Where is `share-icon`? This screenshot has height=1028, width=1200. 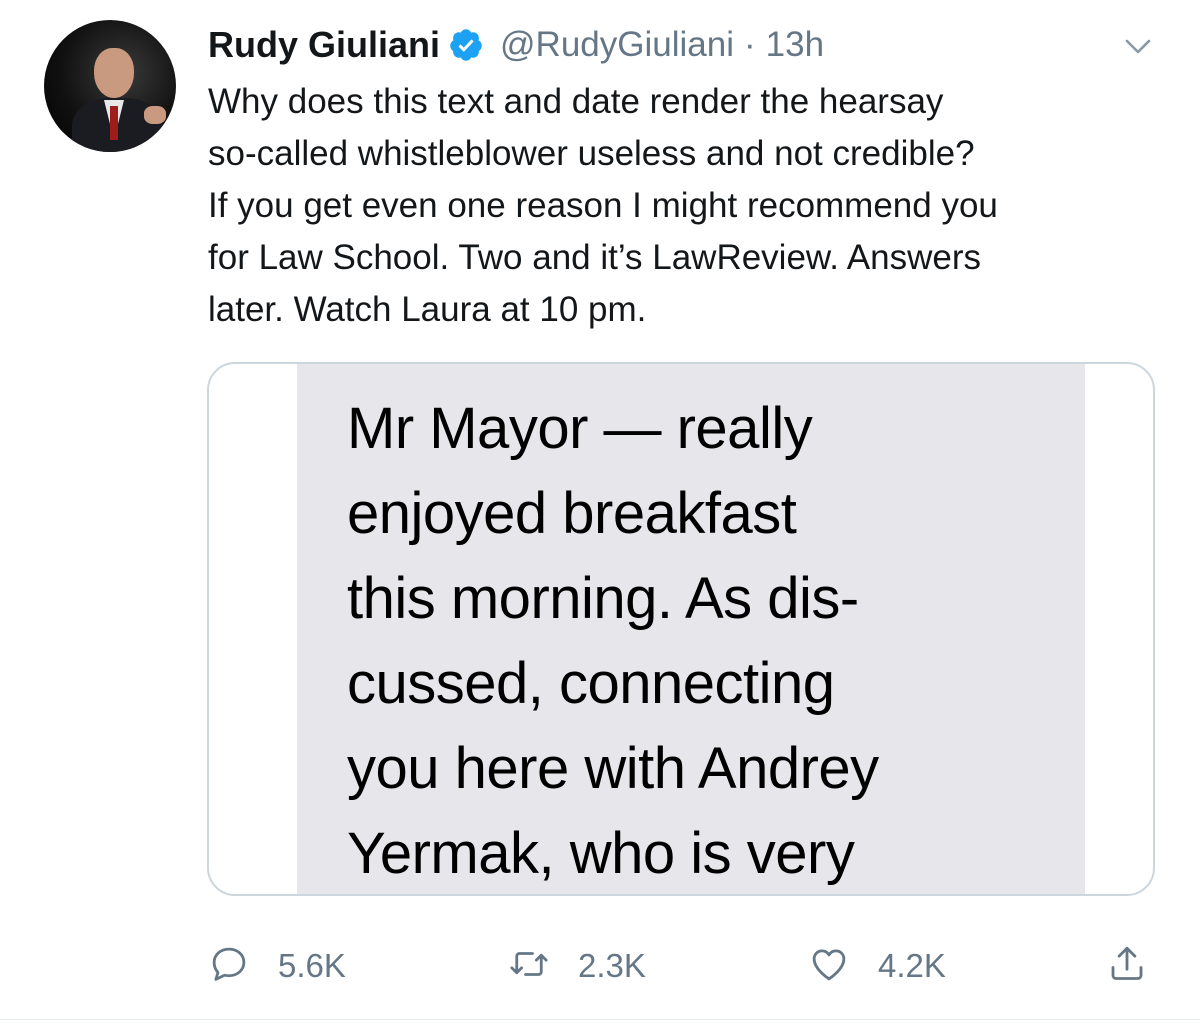
share-icon is located at coordinates (1127, 966).